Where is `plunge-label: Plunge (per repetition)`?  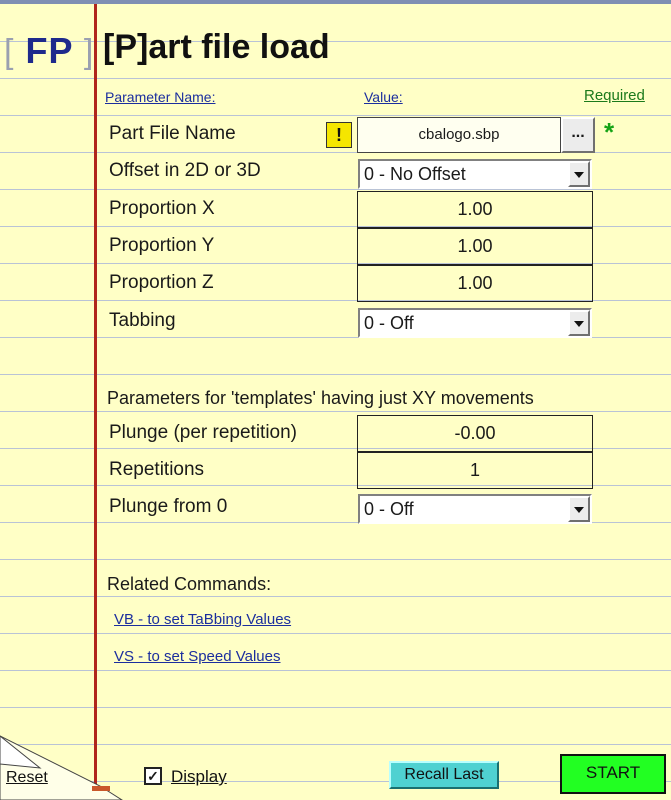
plunge-label: Plunge (per repetition) is located at coordinates (203, 432).